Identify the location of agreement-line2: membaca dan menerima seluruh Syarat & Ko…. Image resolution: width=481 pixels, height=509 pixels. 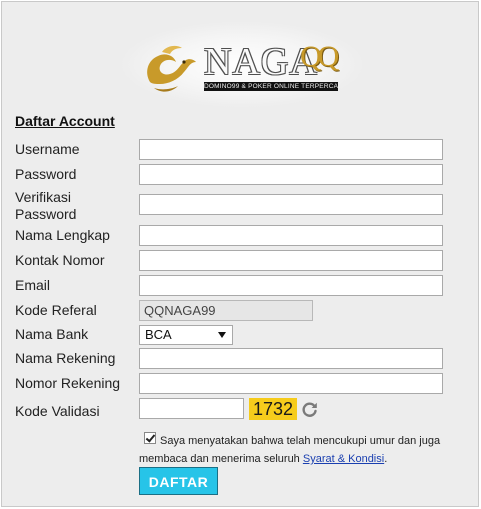
(294, 459).